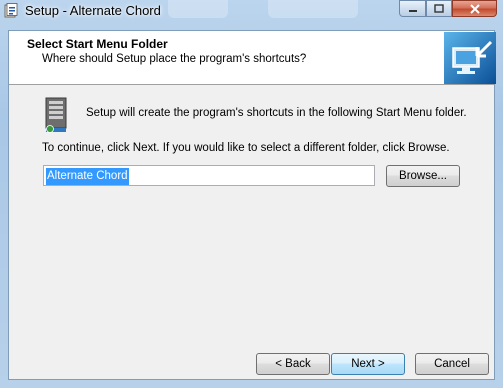  What do you see at coordinates (93, 10) in the screenshot?
I see `window-title: Setup - Alternate Chord` at bounding box center [93, 10].